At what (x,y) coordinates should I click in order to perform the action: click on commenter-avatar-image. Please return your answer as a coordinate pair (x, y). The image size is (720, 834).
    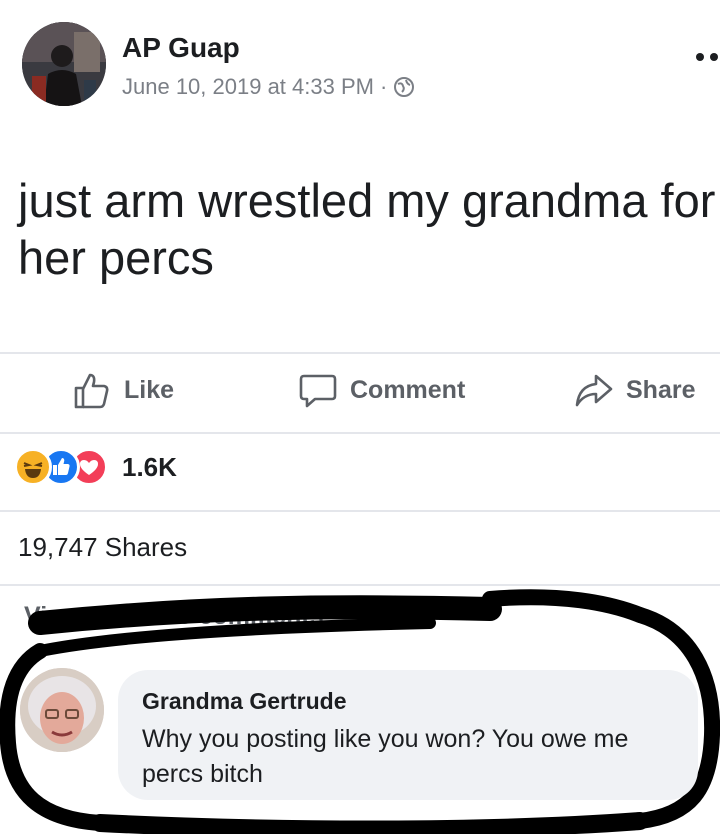
    Looking at the image, I should click on (62, 710).